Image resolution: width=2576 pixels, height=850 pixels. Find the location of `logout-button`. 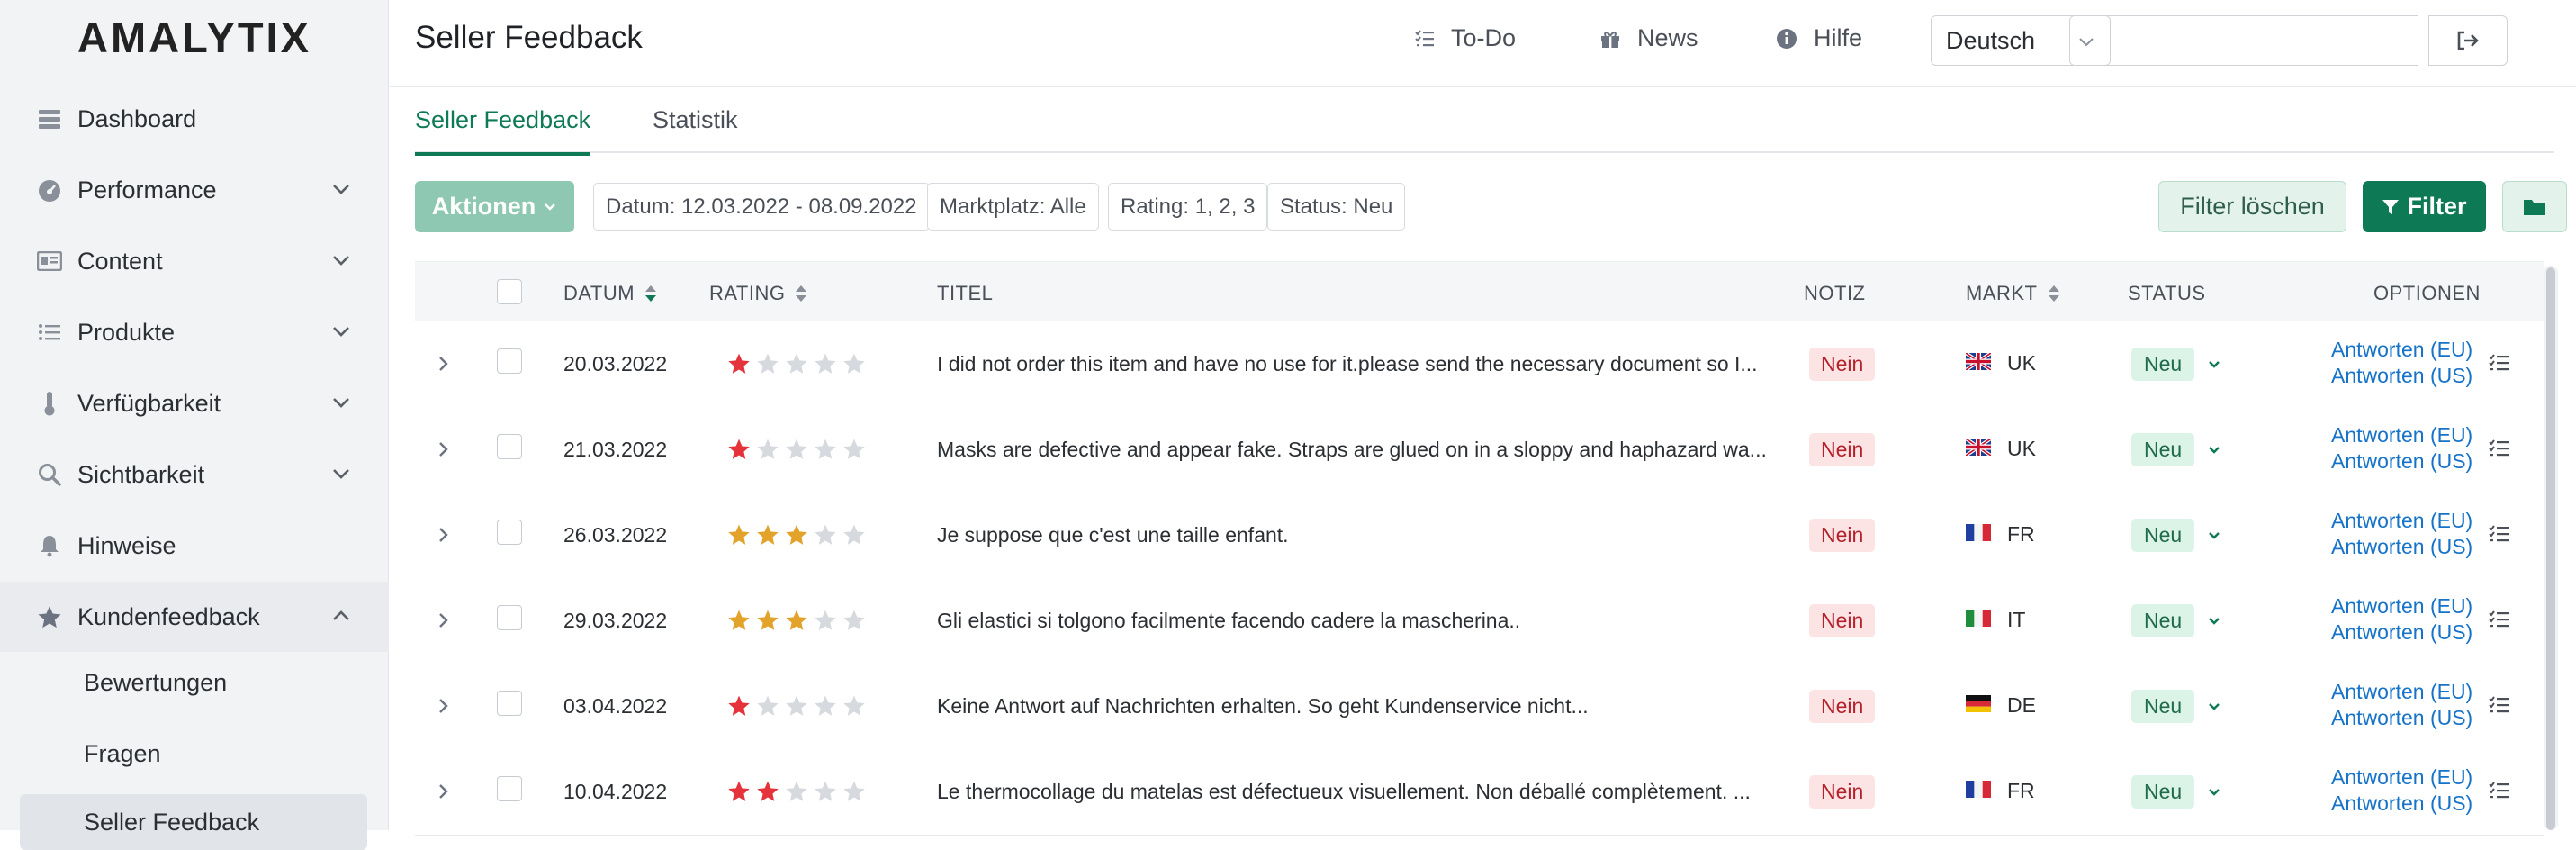

logout-button is located at coordinates (2468, 40).